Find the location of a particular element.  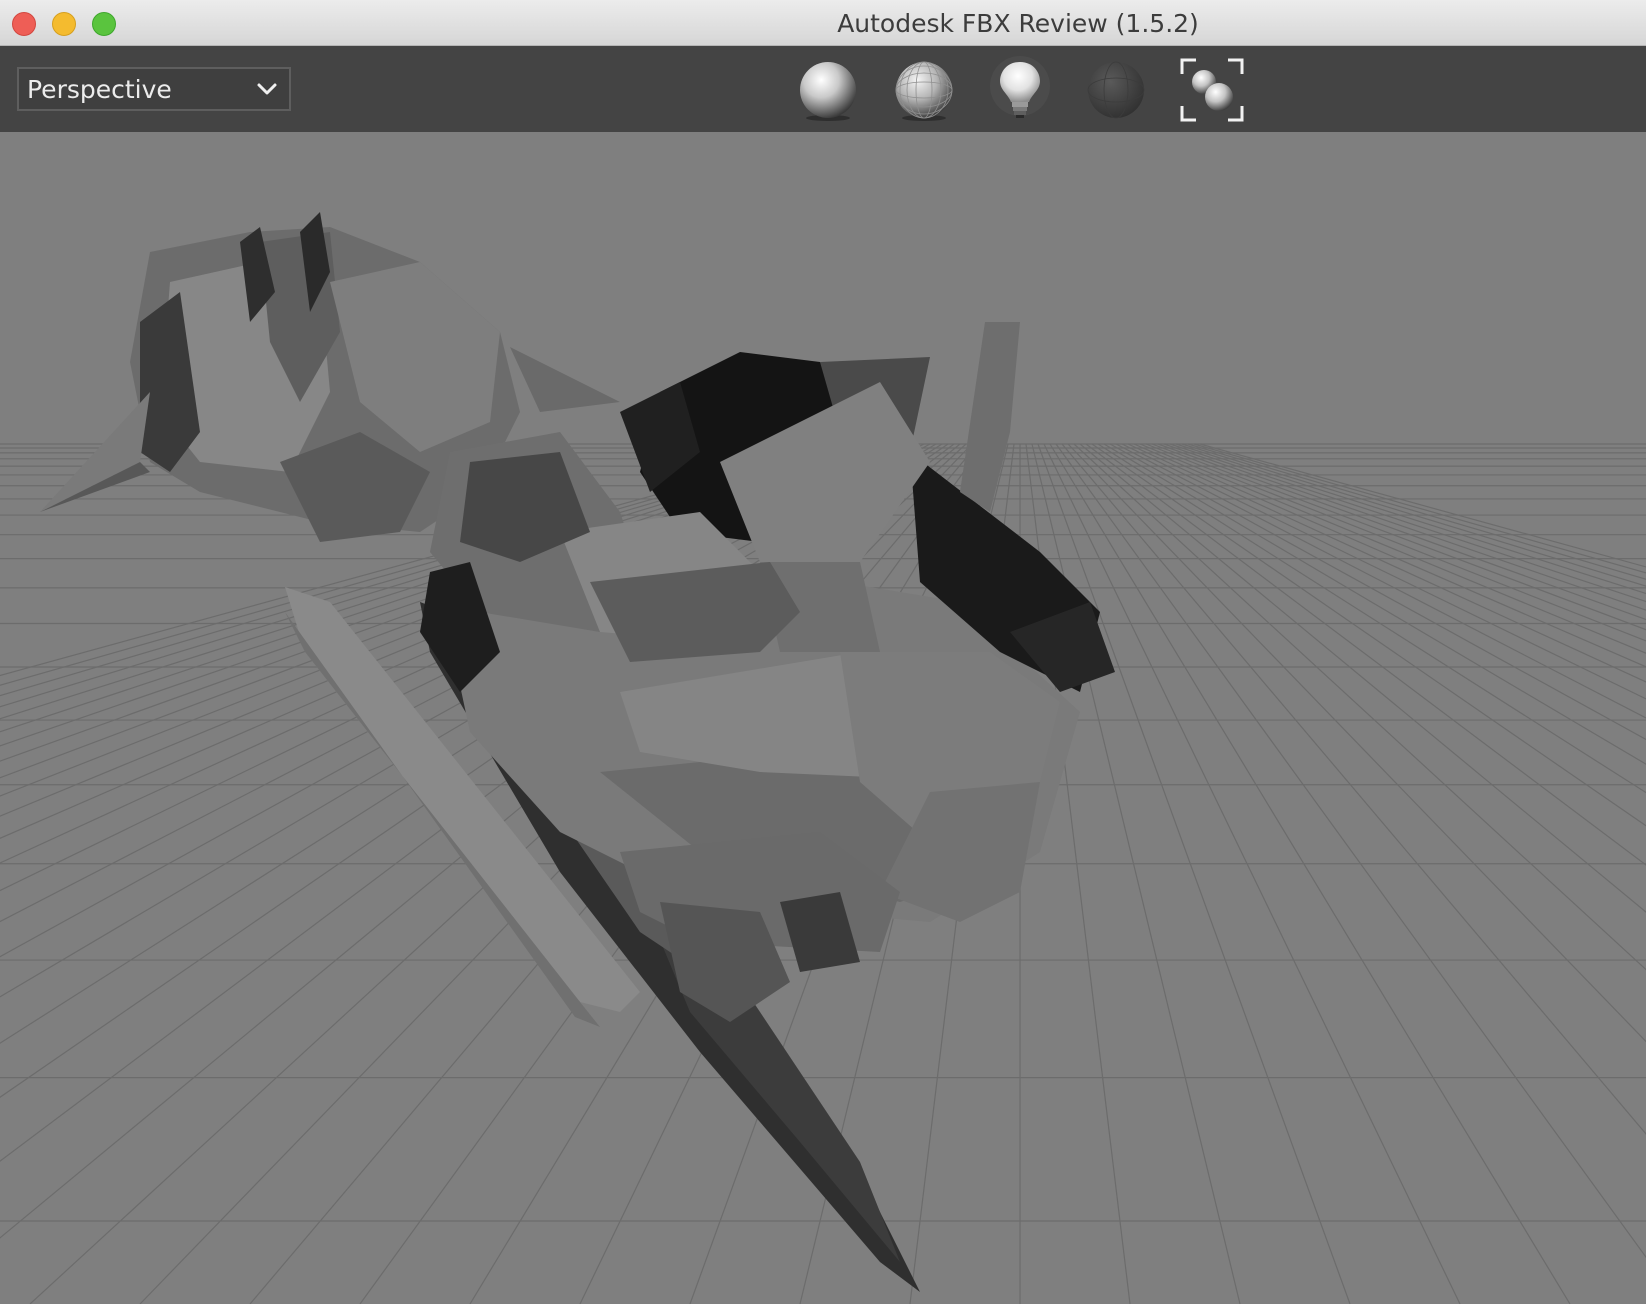

dark-sphere-button is located at coordinates (1116, 90).